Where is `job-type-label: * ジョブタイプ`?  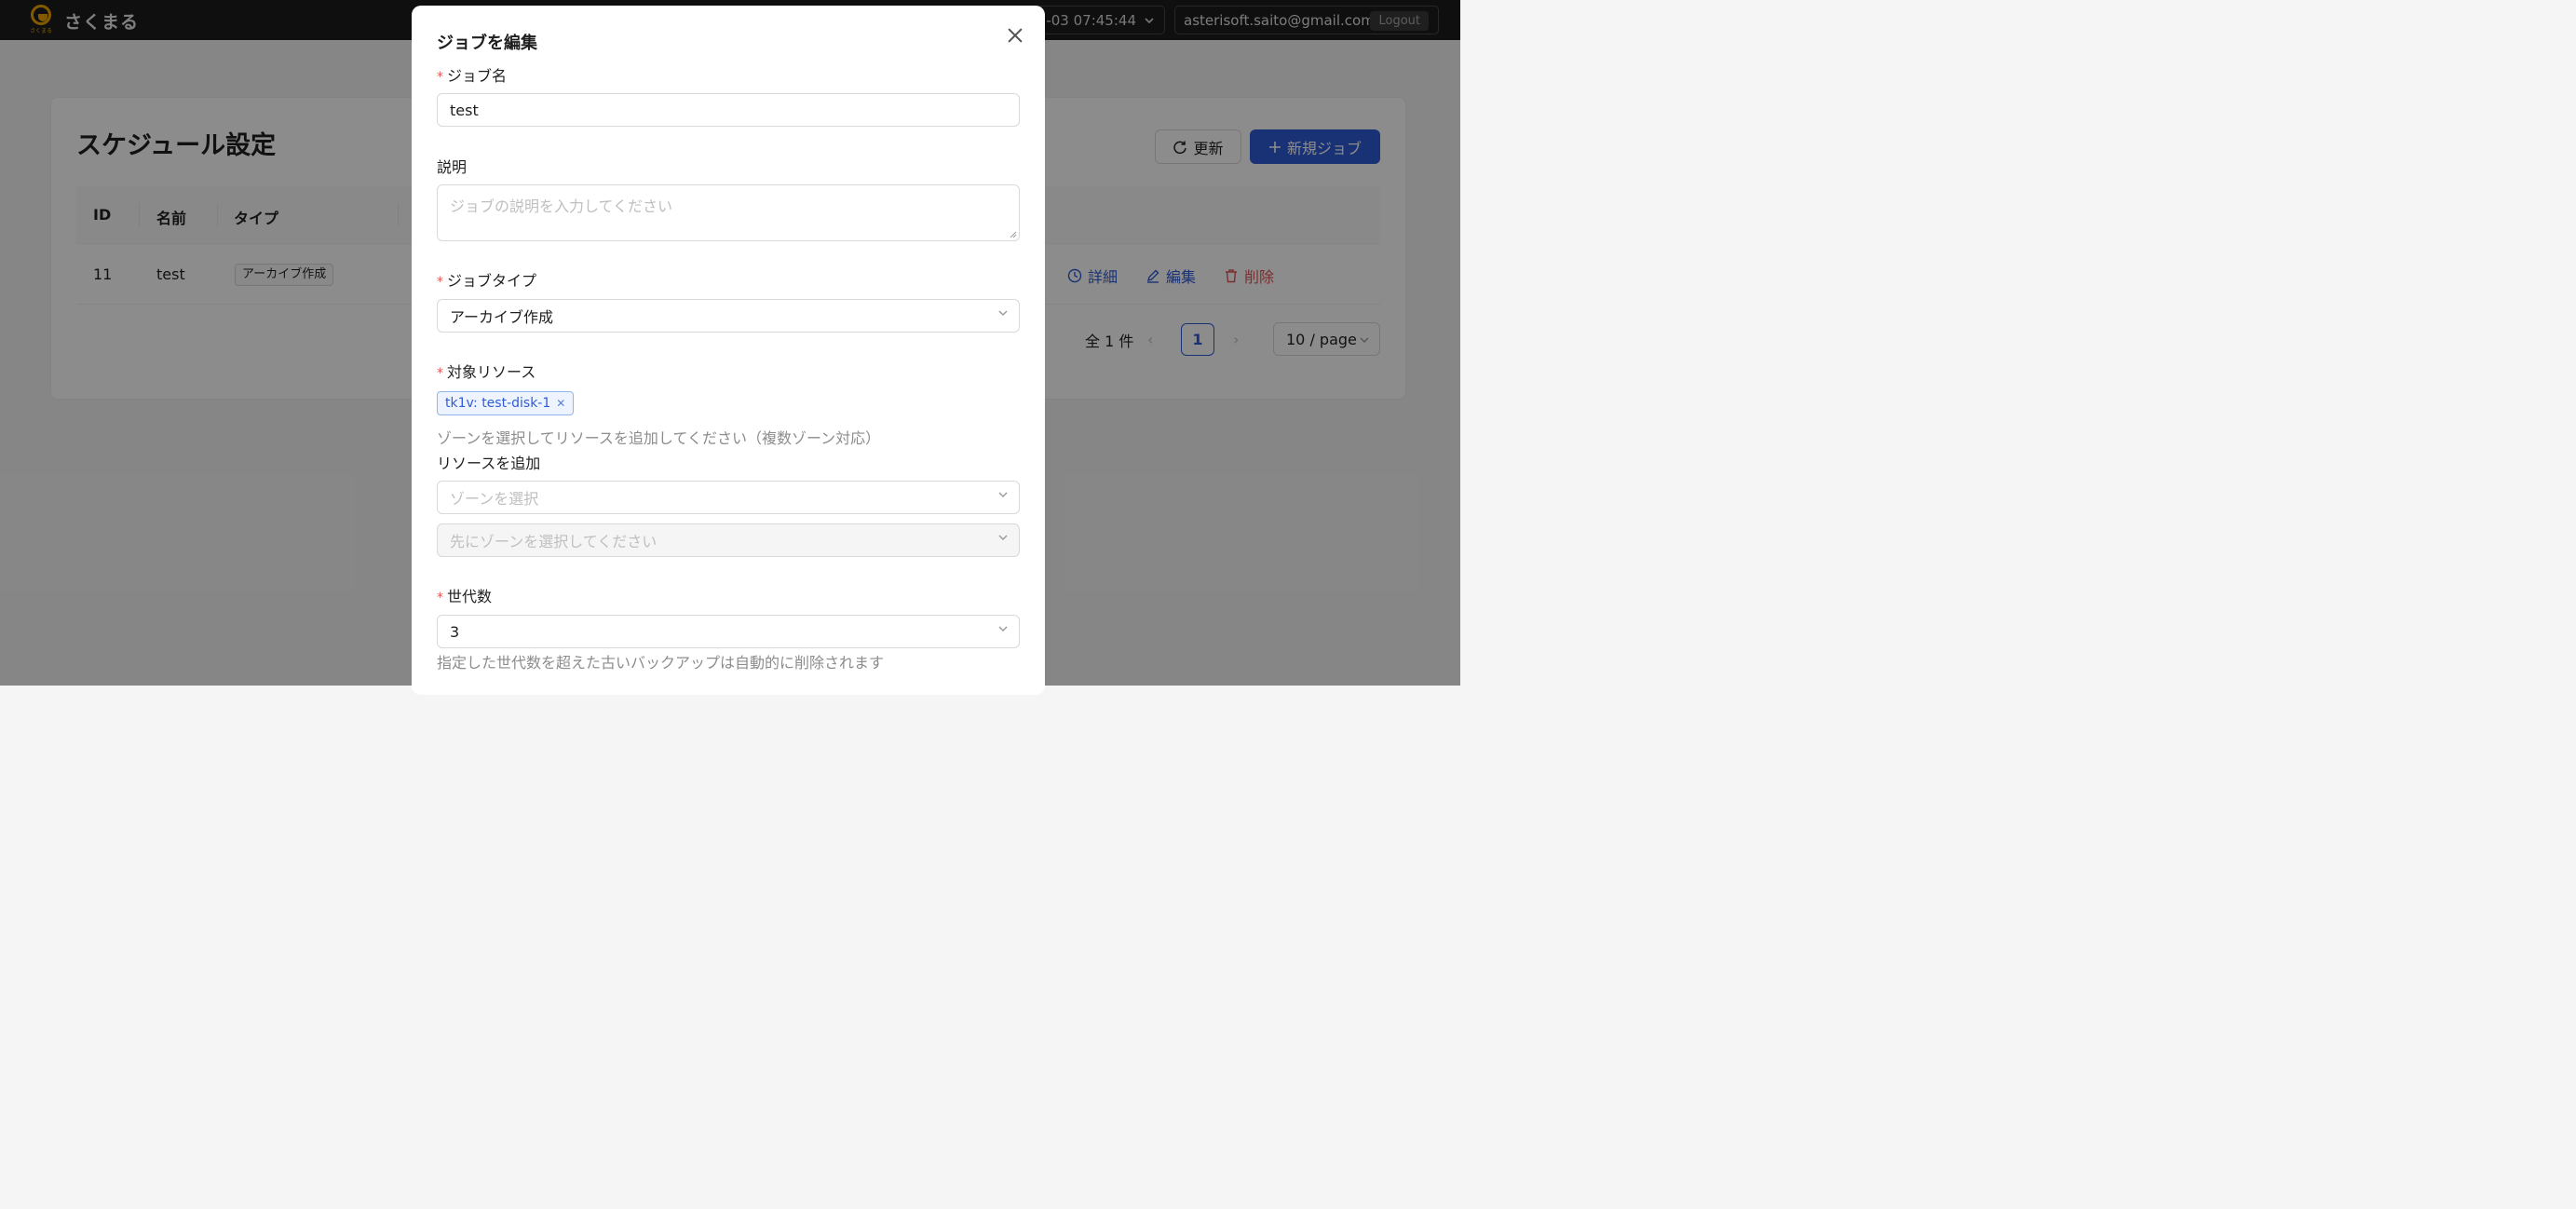
job-type-label: * ジョブタイプ is located at coordinates (486, 279).